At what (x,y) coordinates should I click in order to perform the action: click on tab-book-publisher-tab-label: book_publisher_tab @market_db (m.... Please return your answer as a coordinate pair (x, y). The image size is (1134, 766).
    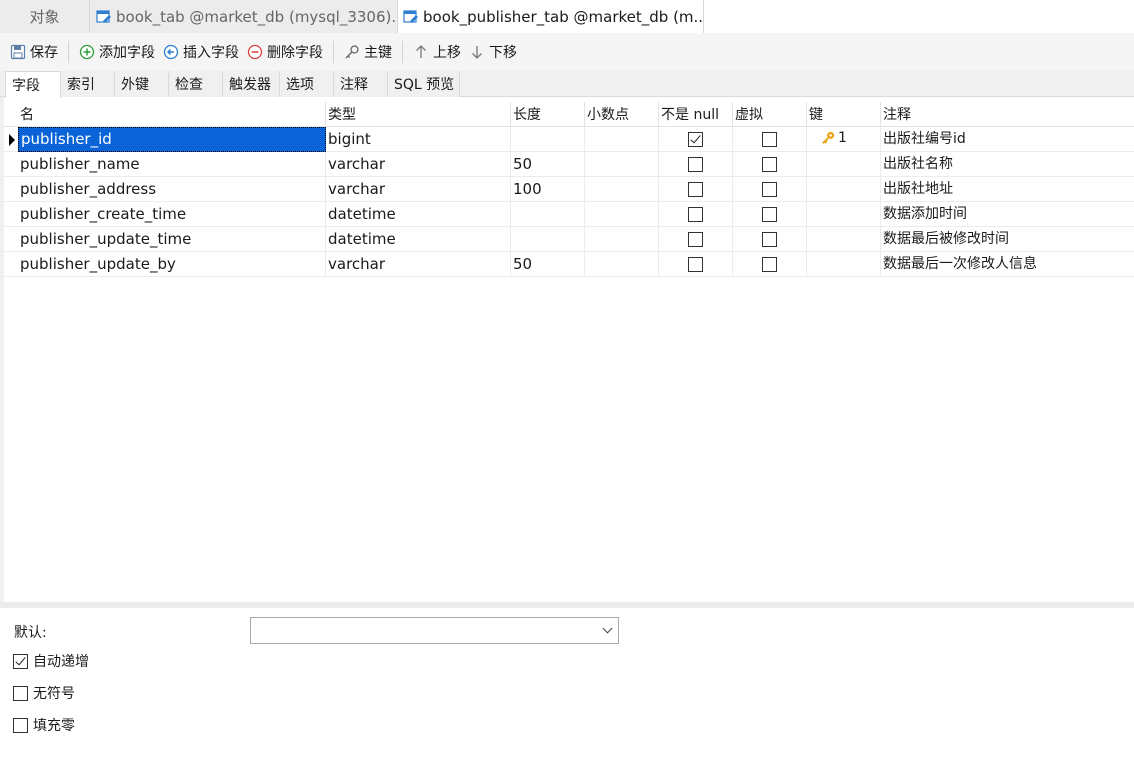
    Looking at the image, I should click on (563, 16).